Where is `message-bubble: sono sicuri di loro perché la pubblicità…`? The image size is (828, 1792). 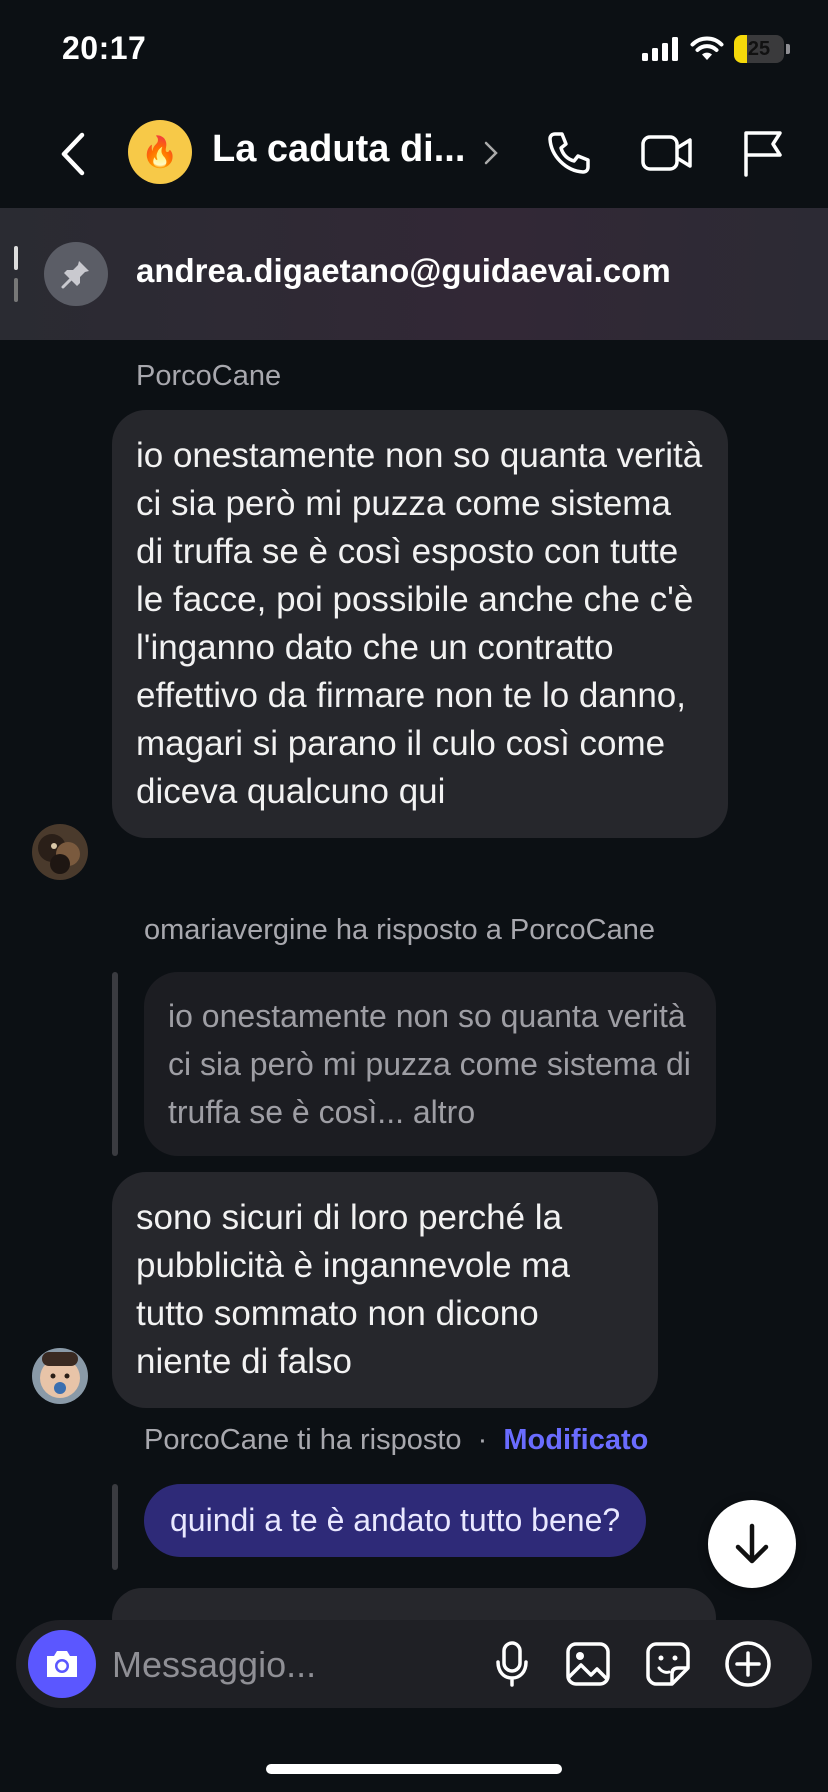 message-bubble: sono sicuri di loro perché la pubblicità… is located at coordinates (385, 1290).